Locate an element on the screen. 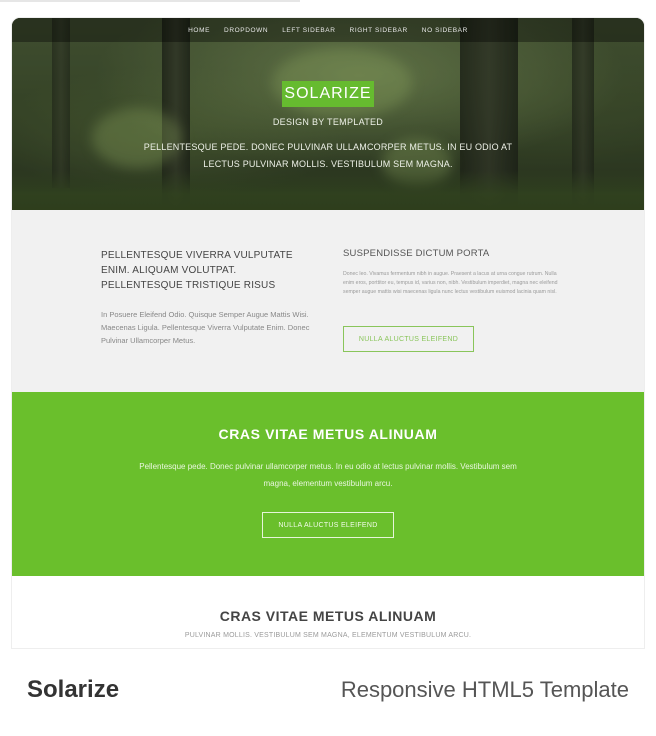 Image resolution: width=656 pixels, height=736 pixels. nav-item-home: HOME is located at coordinates (199, 30).